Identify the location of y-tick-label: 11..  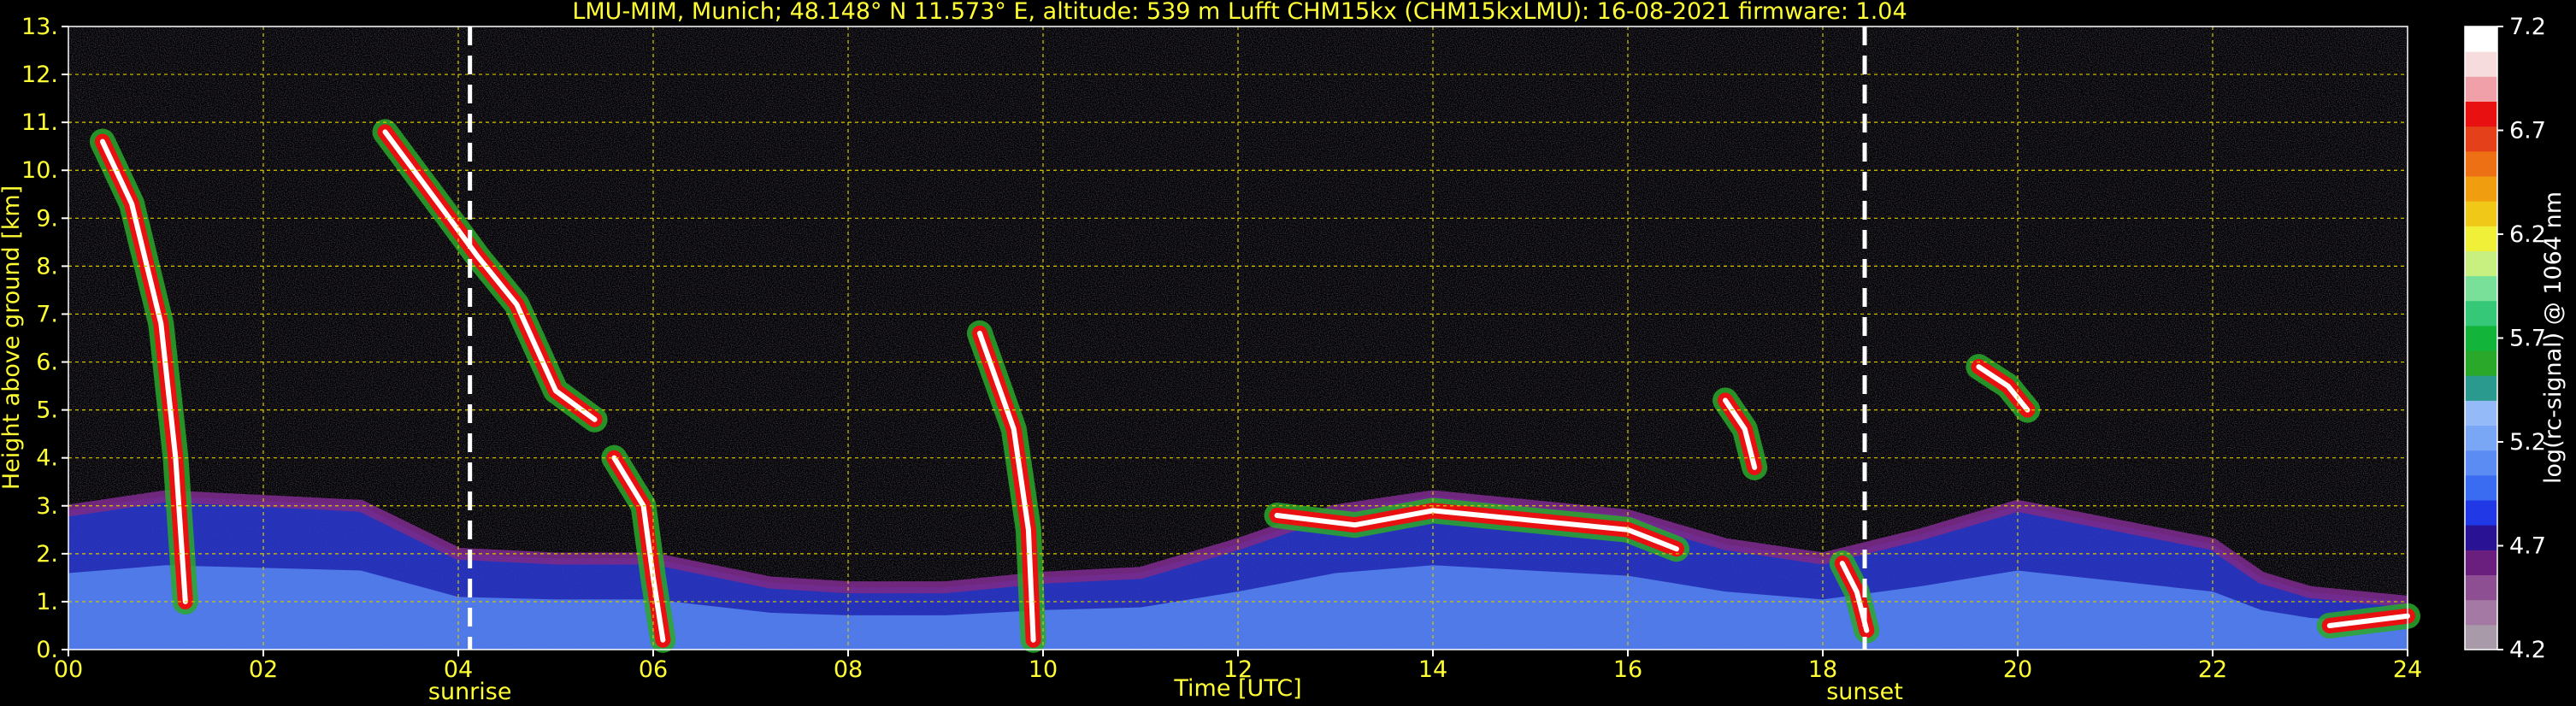
(39, 122).